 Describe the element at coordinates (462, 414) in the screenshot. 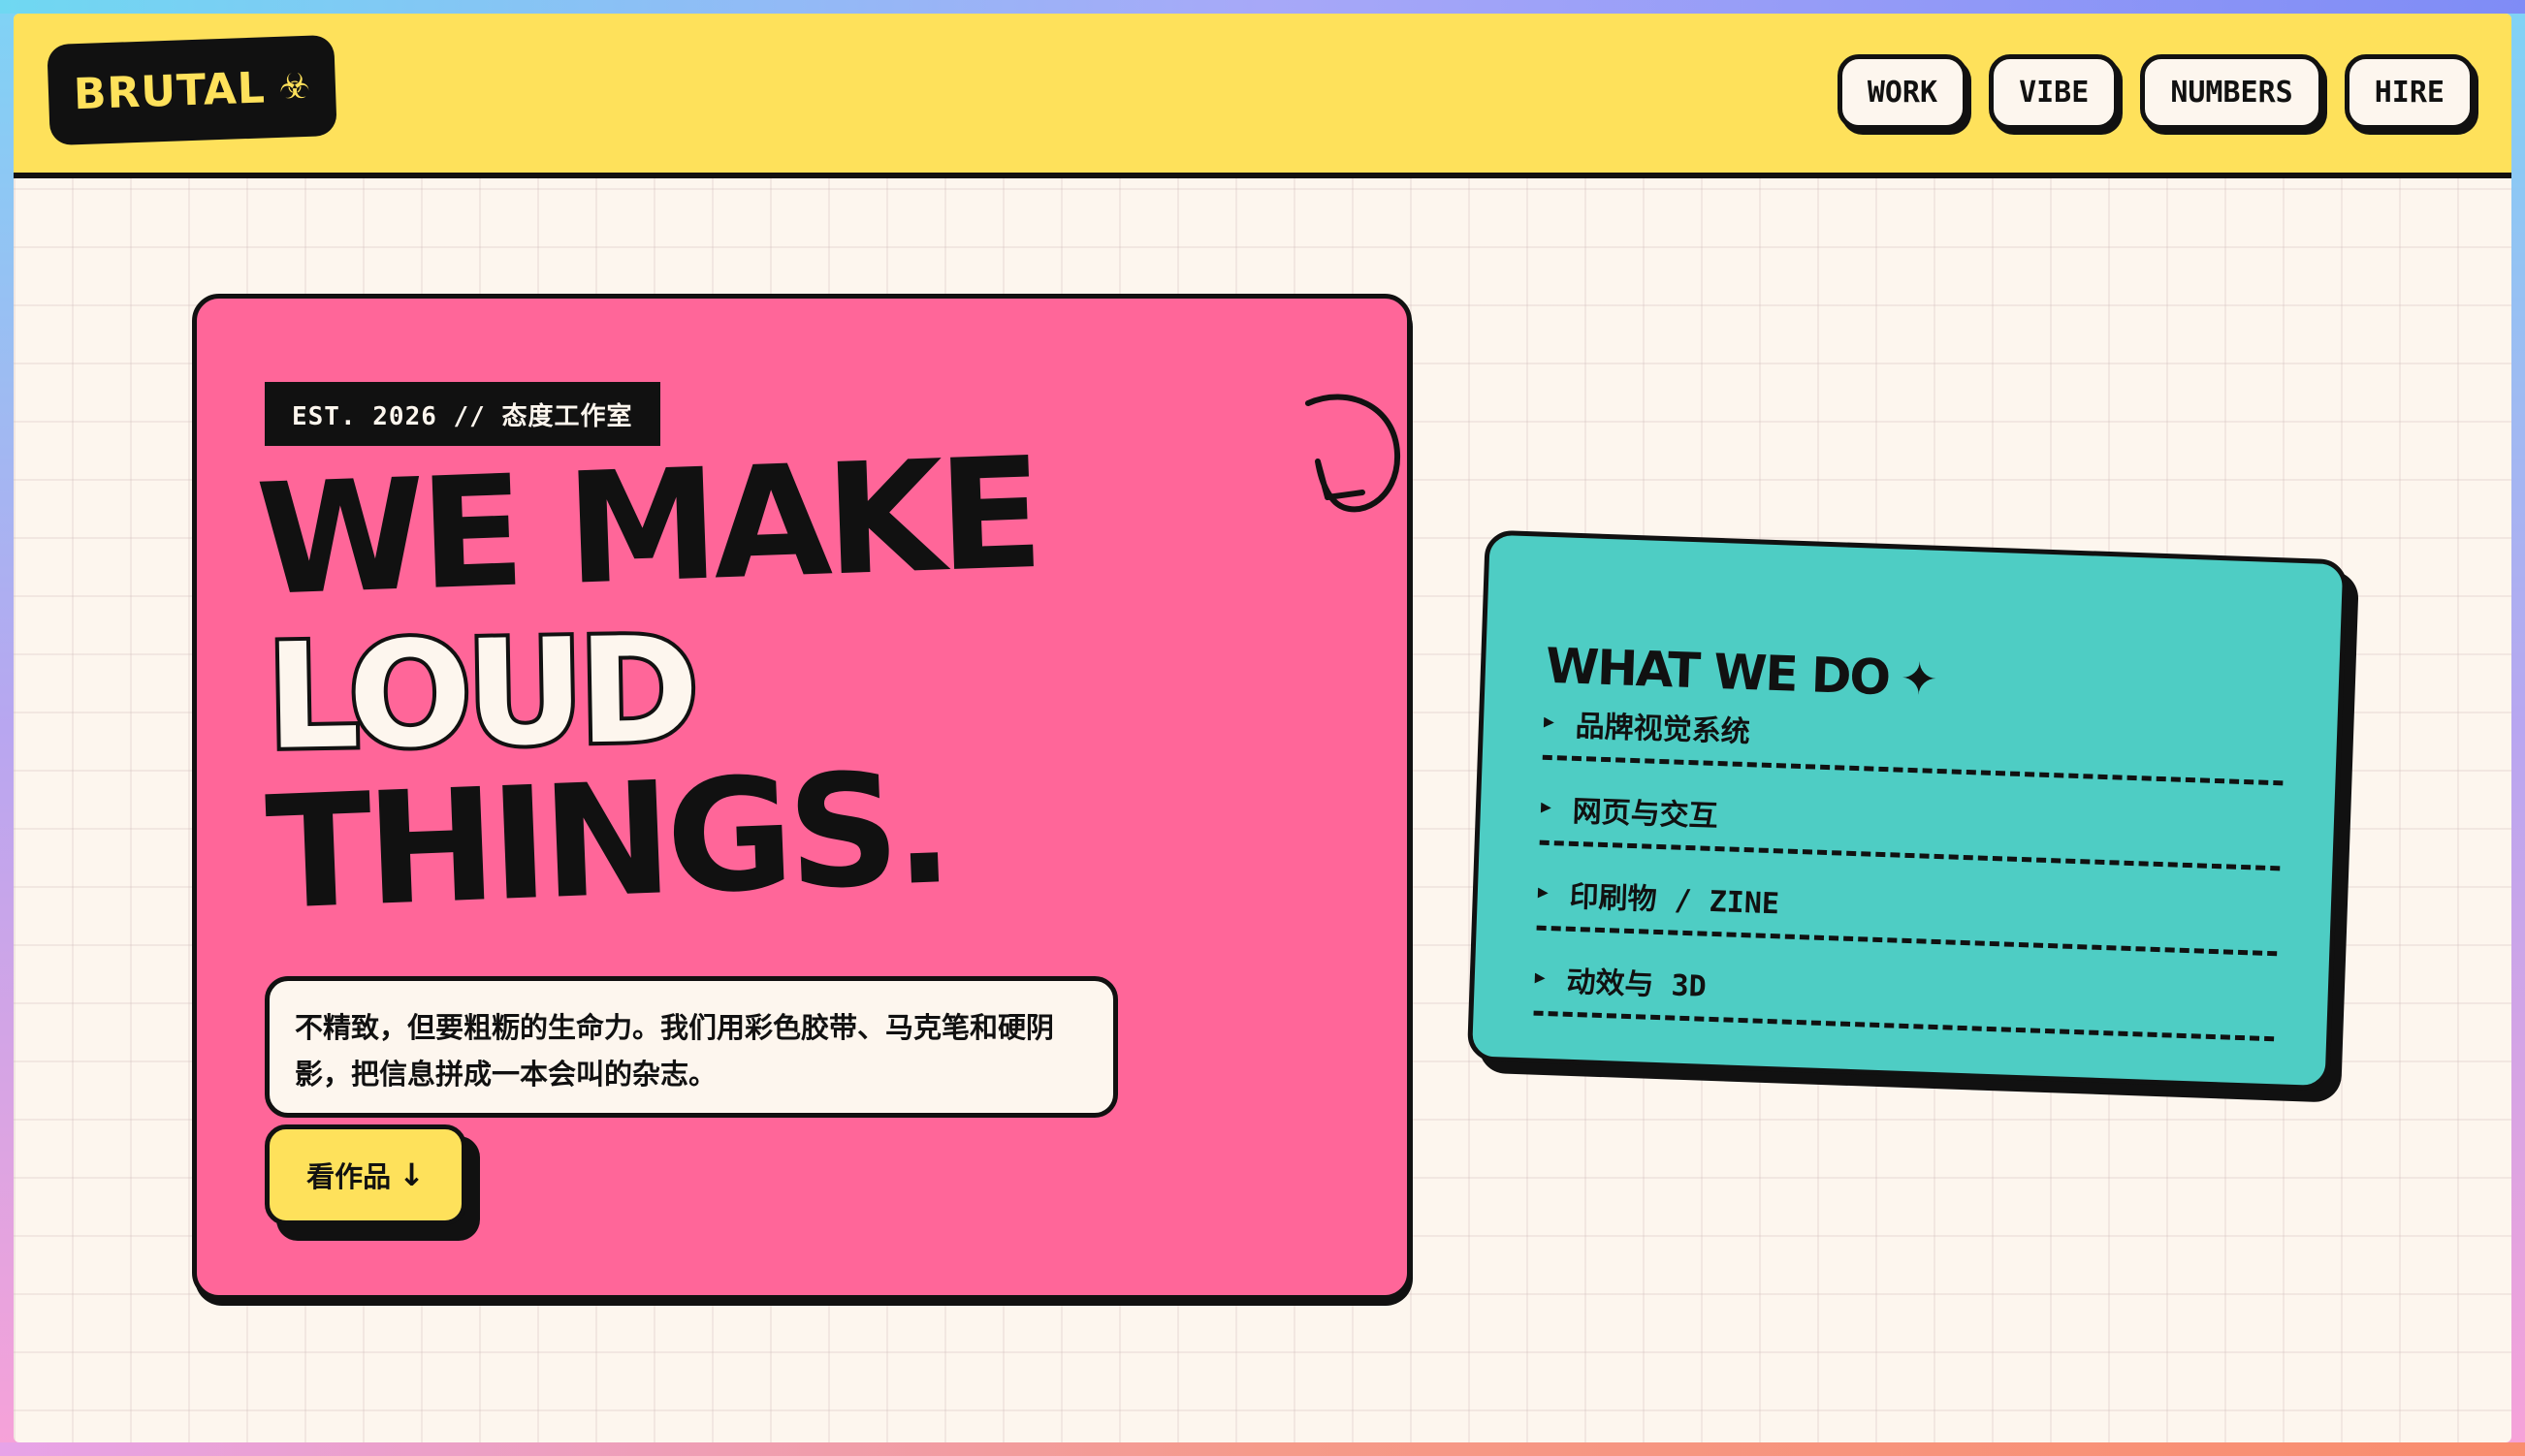

I see `established-tag: EST. 2026 // 态度工作室` at that location.